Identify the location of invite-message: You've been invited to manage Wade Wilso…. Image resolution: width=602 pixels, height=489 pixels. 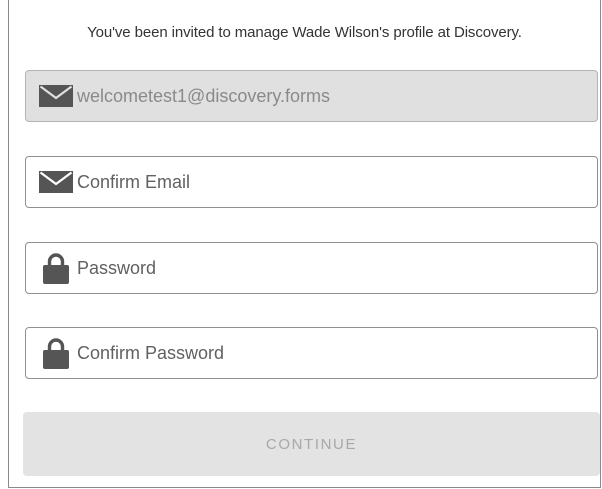
(304, 32).